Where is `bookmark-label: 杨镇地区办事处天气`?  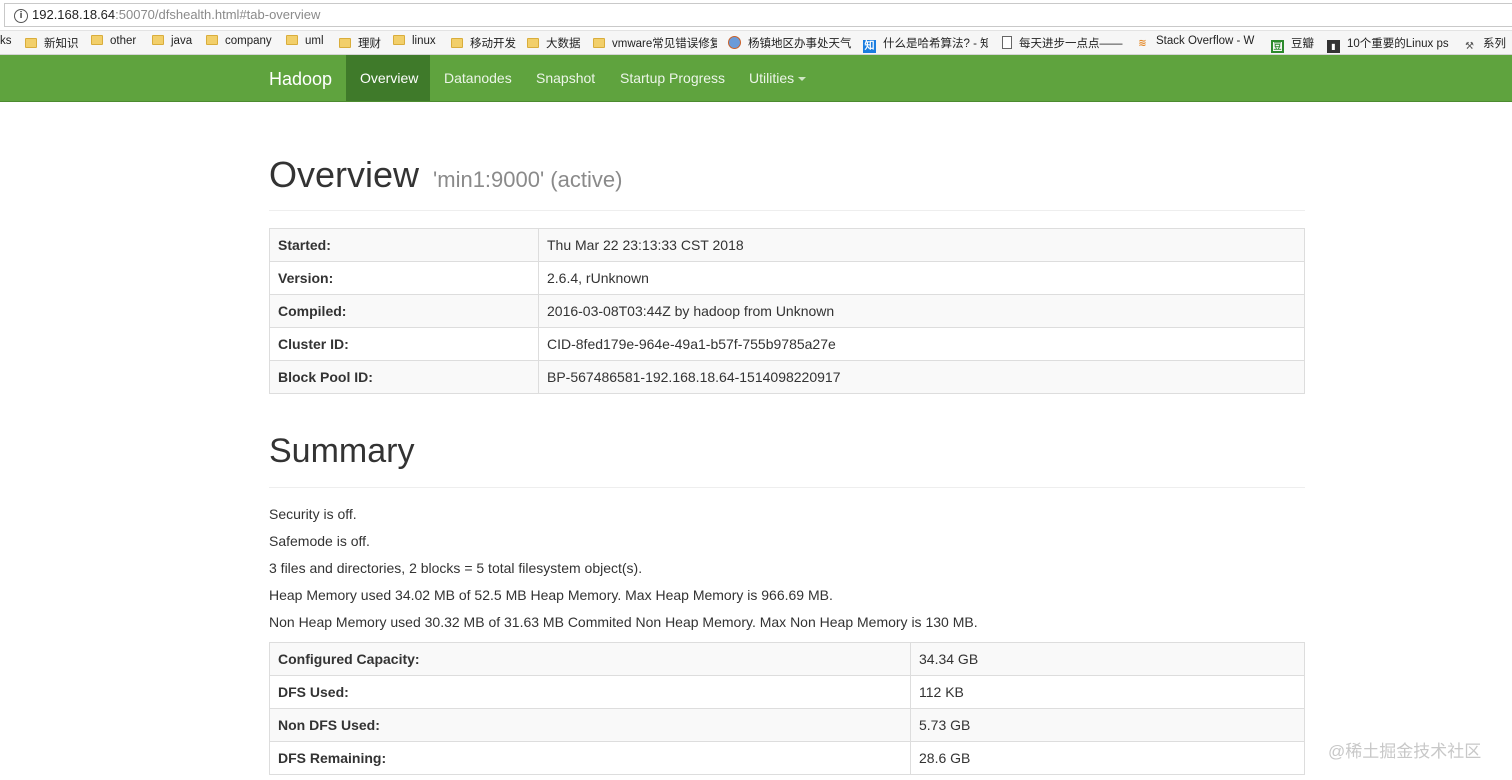 bookmark-label: 杨镇地区办事处天气 is located at coordinates (800, 44).